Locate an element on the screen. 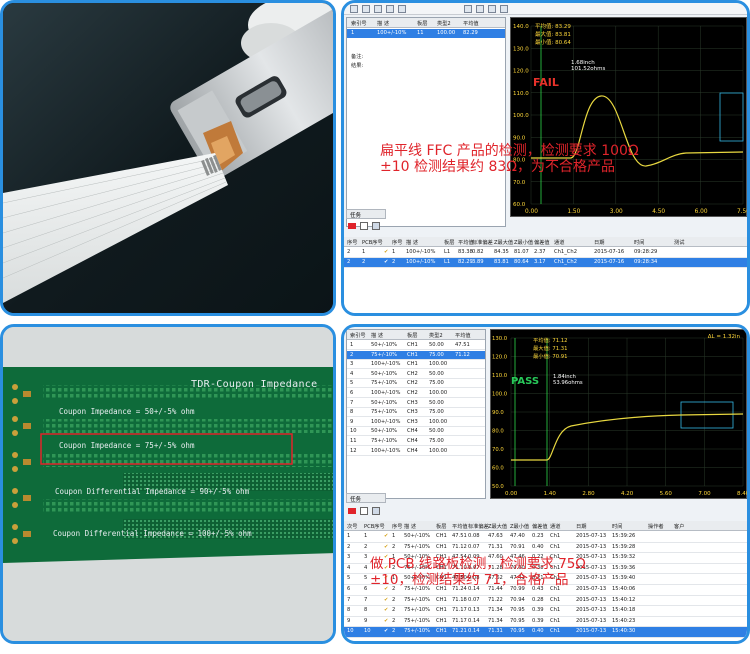 The width and height of the screenshot is (750, 654). column-header: 平均值 is located at coordinates (460, 526).